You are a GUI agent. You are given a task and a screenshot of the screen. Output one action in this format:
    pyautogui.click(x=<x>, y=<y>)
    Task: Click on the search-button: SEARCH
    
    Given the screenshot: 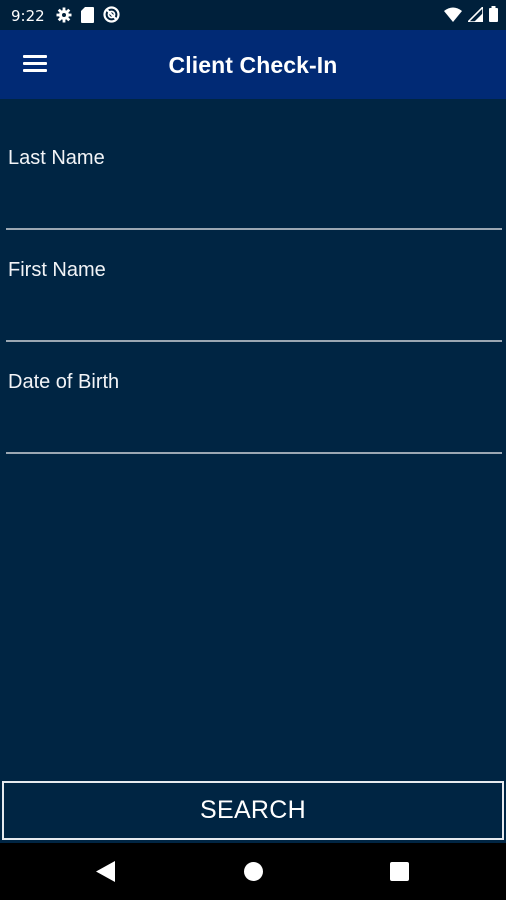 What is the action you would take?
    pyautogui.click(x=253, y=810)
    